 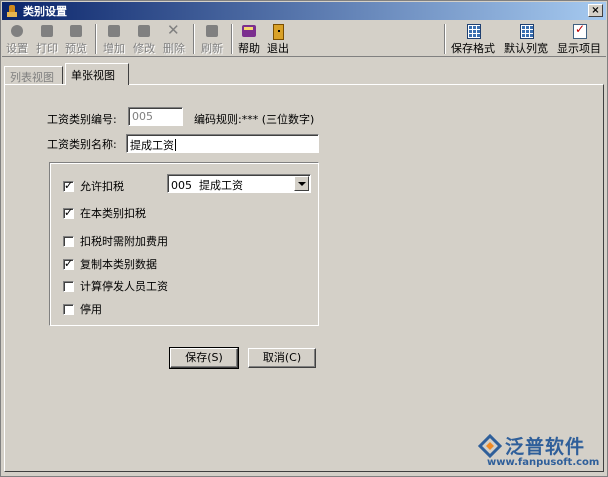 What do you see at coordinates (473, 48) in the screenshot?
I see `save-format-label: 保存格式` at bounding box center [473, 48].